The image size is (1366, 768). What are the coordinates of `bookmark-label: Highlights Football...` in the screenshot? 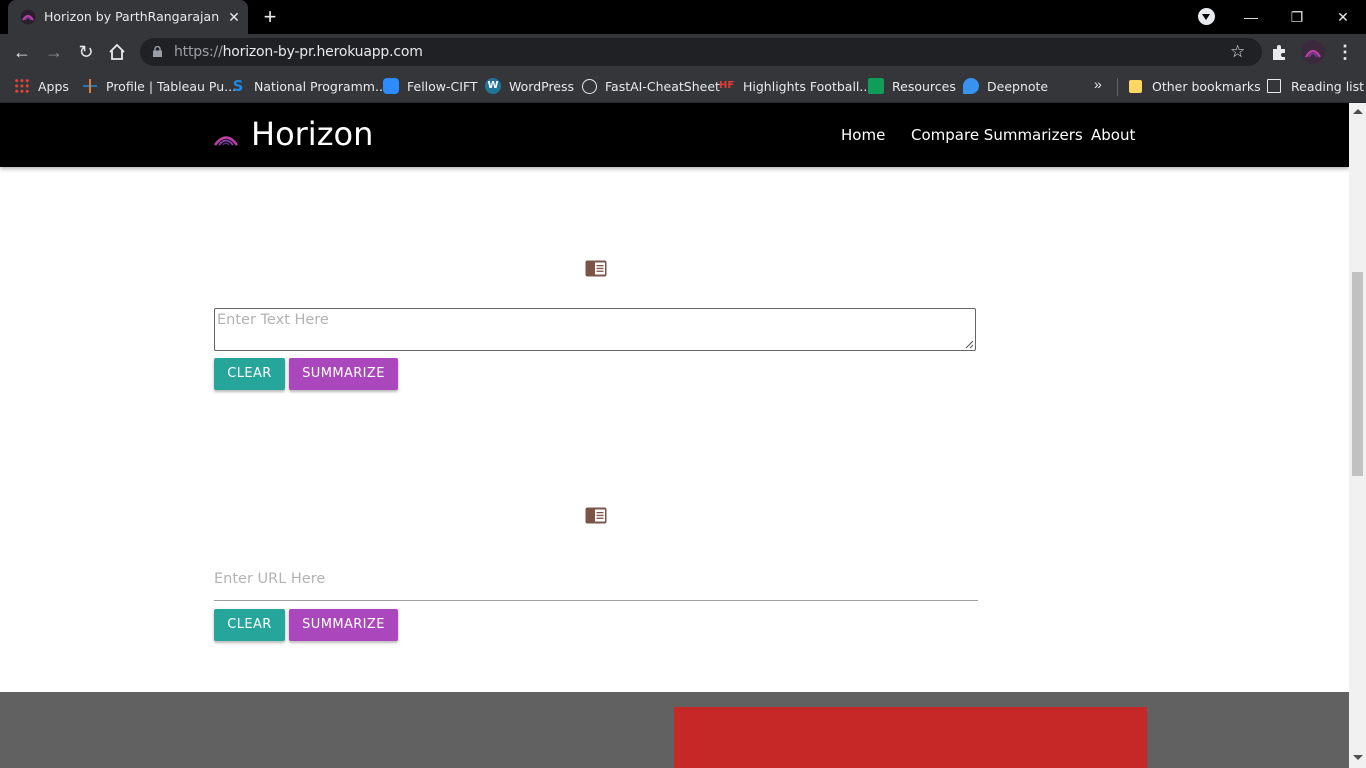 It's located at (807, 86).